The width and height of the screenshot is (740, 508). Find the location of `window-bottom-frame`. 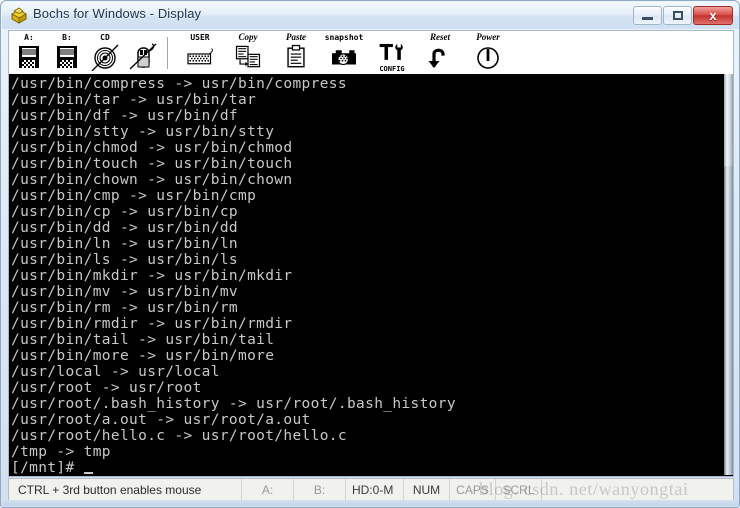

window-bottom-frame is located at coordinates (370, 503).